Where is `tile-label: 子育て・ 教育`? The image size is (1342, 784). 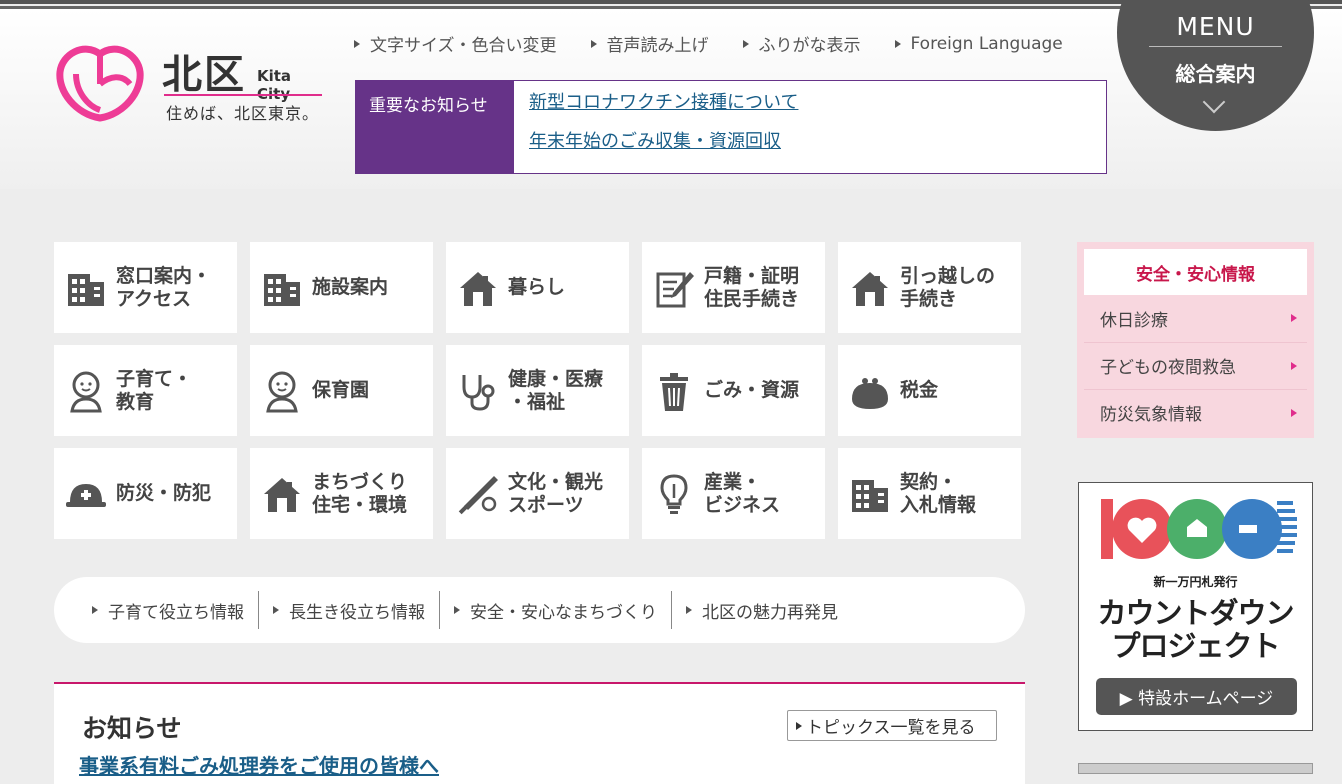 tile-label: 子育て・ 教育 is located at coordinates (154, 390).